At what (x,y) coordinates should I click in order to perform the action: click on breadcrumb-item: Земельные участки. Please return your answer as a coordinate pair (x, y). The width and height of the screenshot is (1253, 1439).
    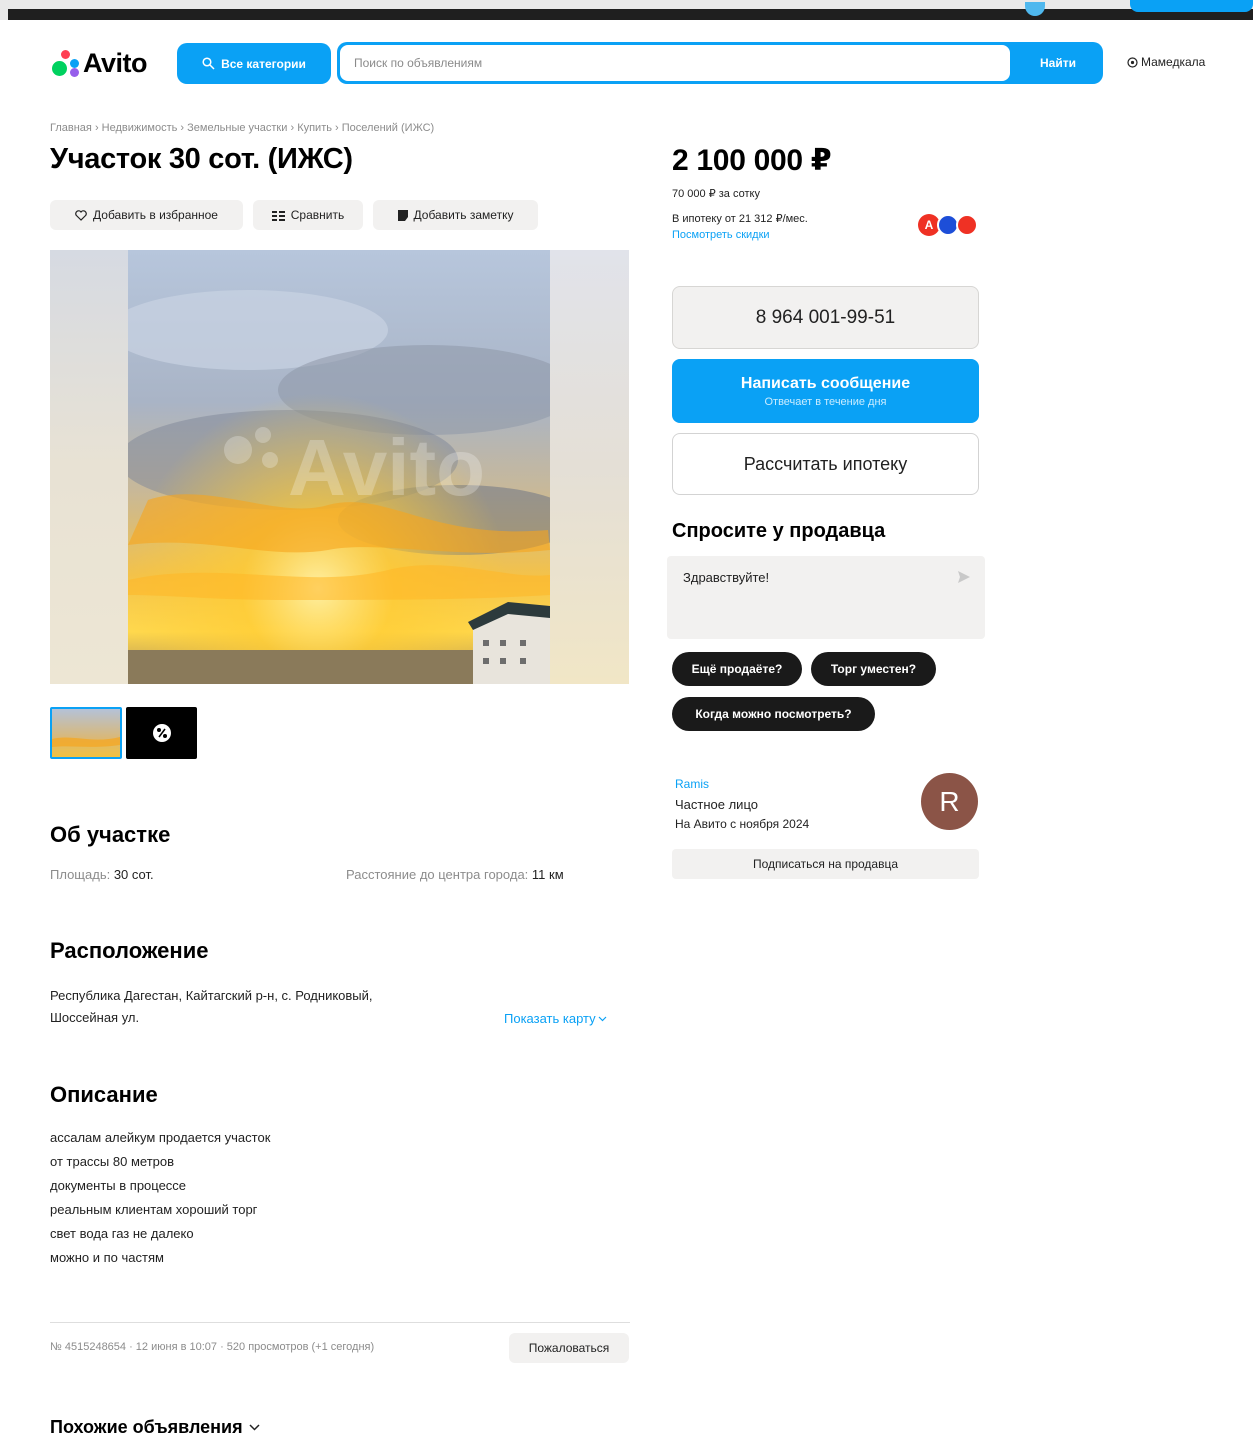
    Looking at the image, I should click on (237, 128).